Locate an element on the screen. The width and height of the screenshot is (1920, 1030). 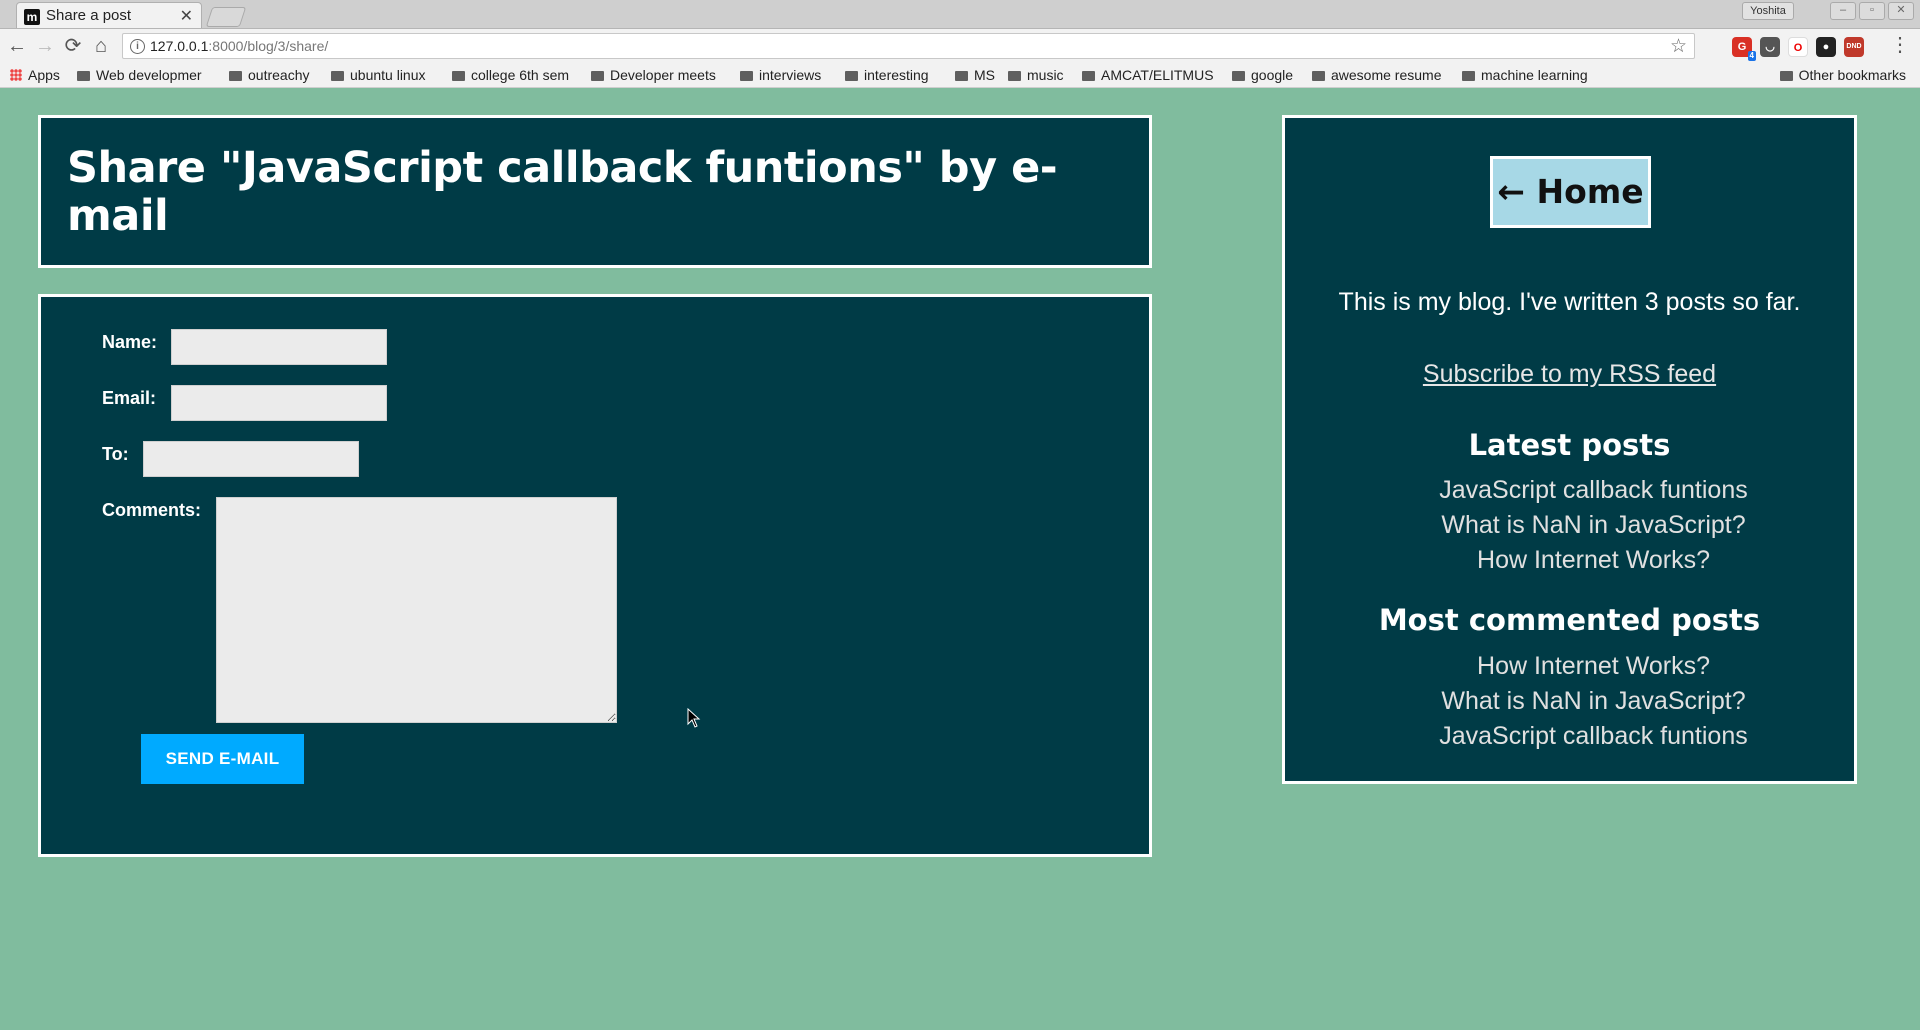
send-email-button: SEND E-MAIL is located at coordinates (222, 759).